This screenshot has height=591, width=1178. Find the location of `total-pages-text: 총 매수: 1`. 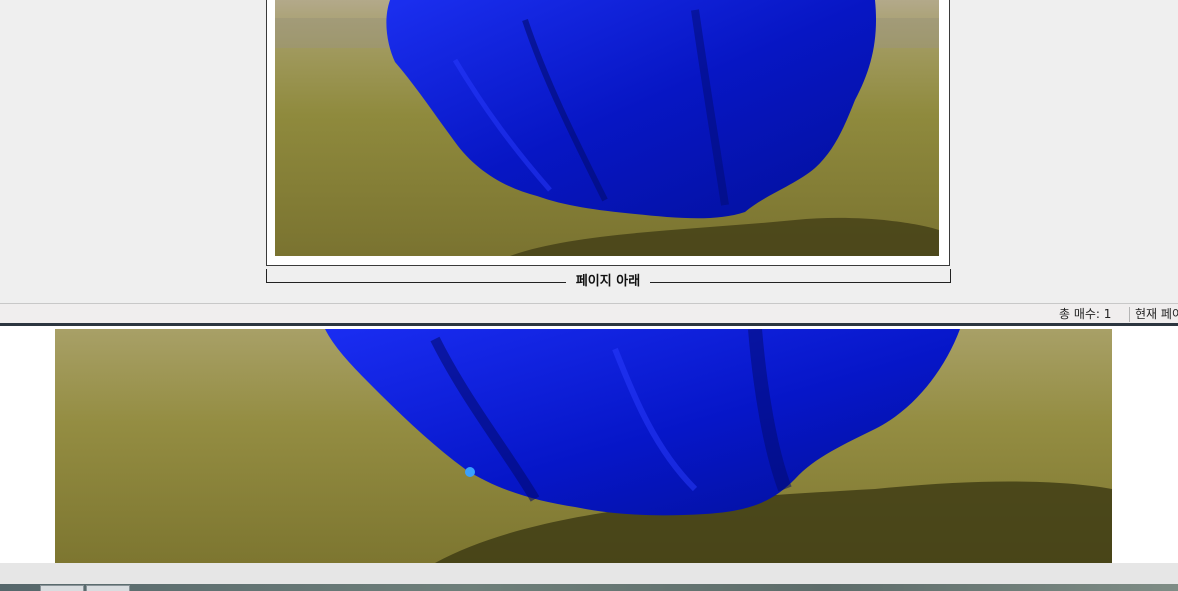

total-pages-text: 총 매수: 1 is located at coordinates (1085, 314).